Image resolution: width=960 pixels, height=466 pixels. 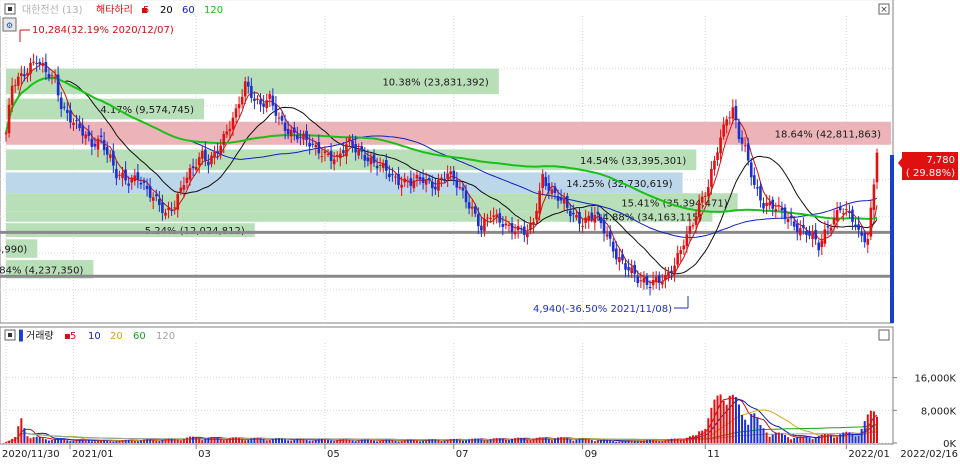 I want to click on panel-handle-icon, so click(x=10, y=9).